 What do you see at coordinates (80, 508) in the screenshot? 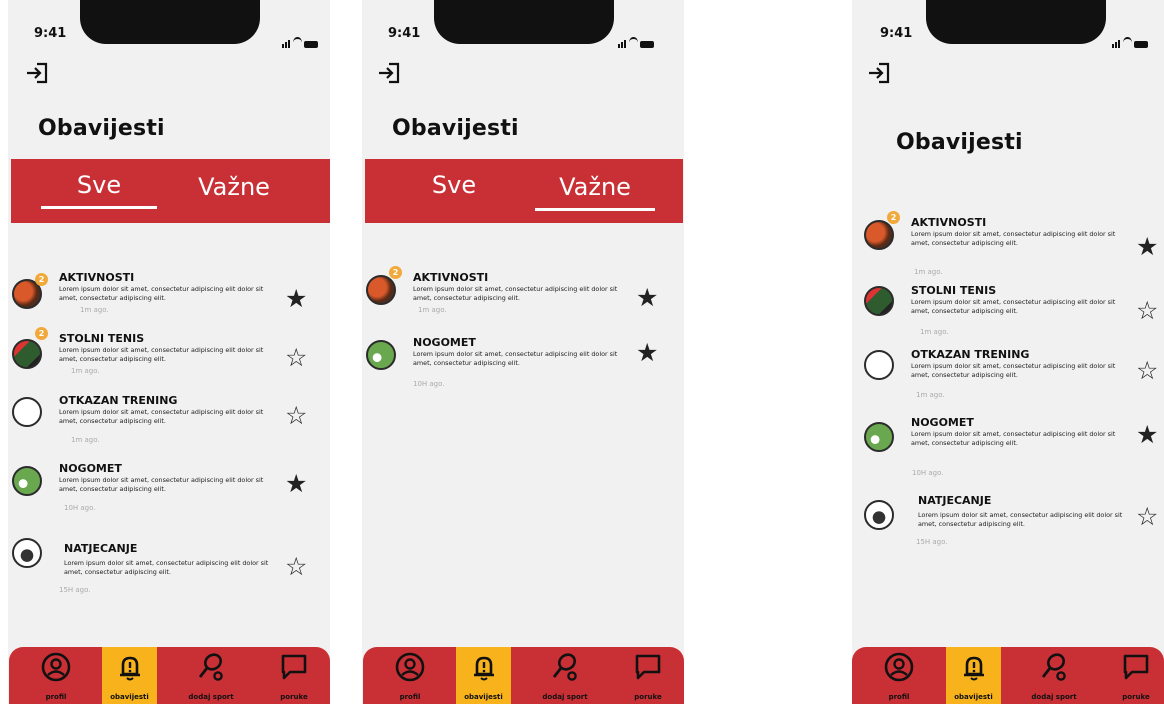
I see `notification-time: 10H ago.` at bounding box center [80, 508].